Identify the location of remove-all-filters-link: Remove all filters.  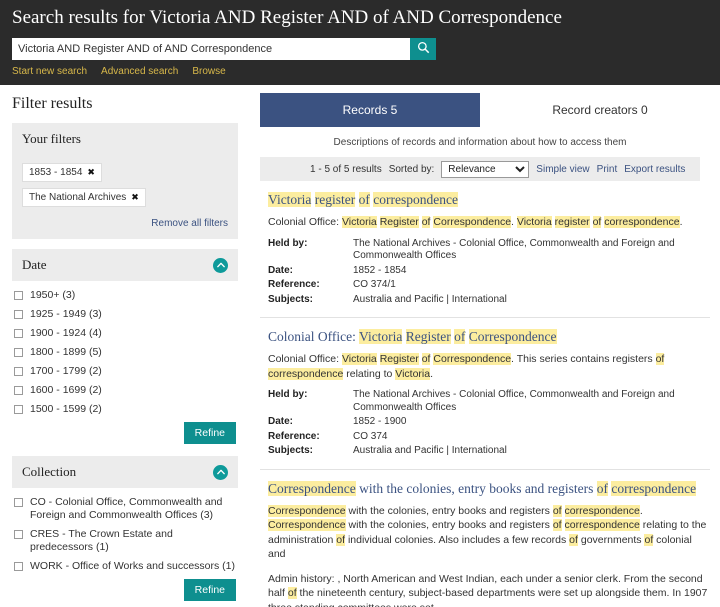
(189, 223).